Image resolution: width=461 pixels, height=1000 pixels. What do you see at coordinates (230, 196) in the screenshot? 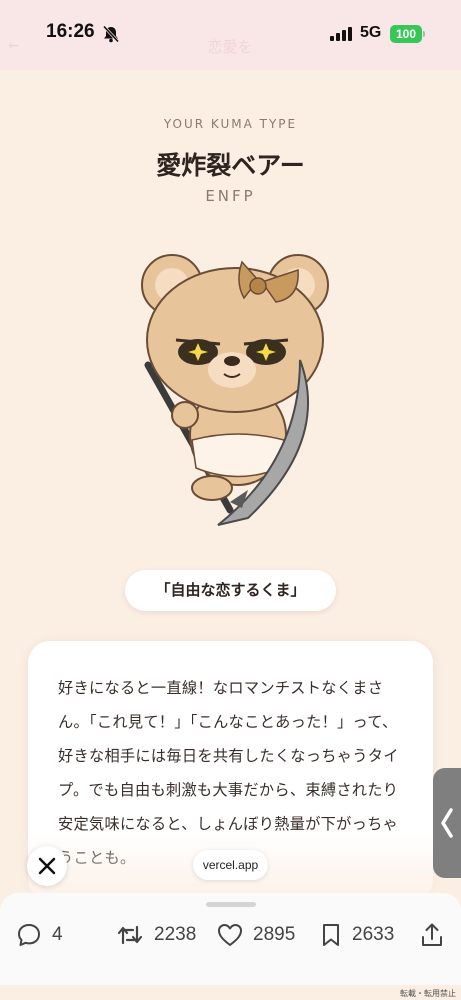
I see `mbti-code: ENFP` at bounding box center [230, 196].